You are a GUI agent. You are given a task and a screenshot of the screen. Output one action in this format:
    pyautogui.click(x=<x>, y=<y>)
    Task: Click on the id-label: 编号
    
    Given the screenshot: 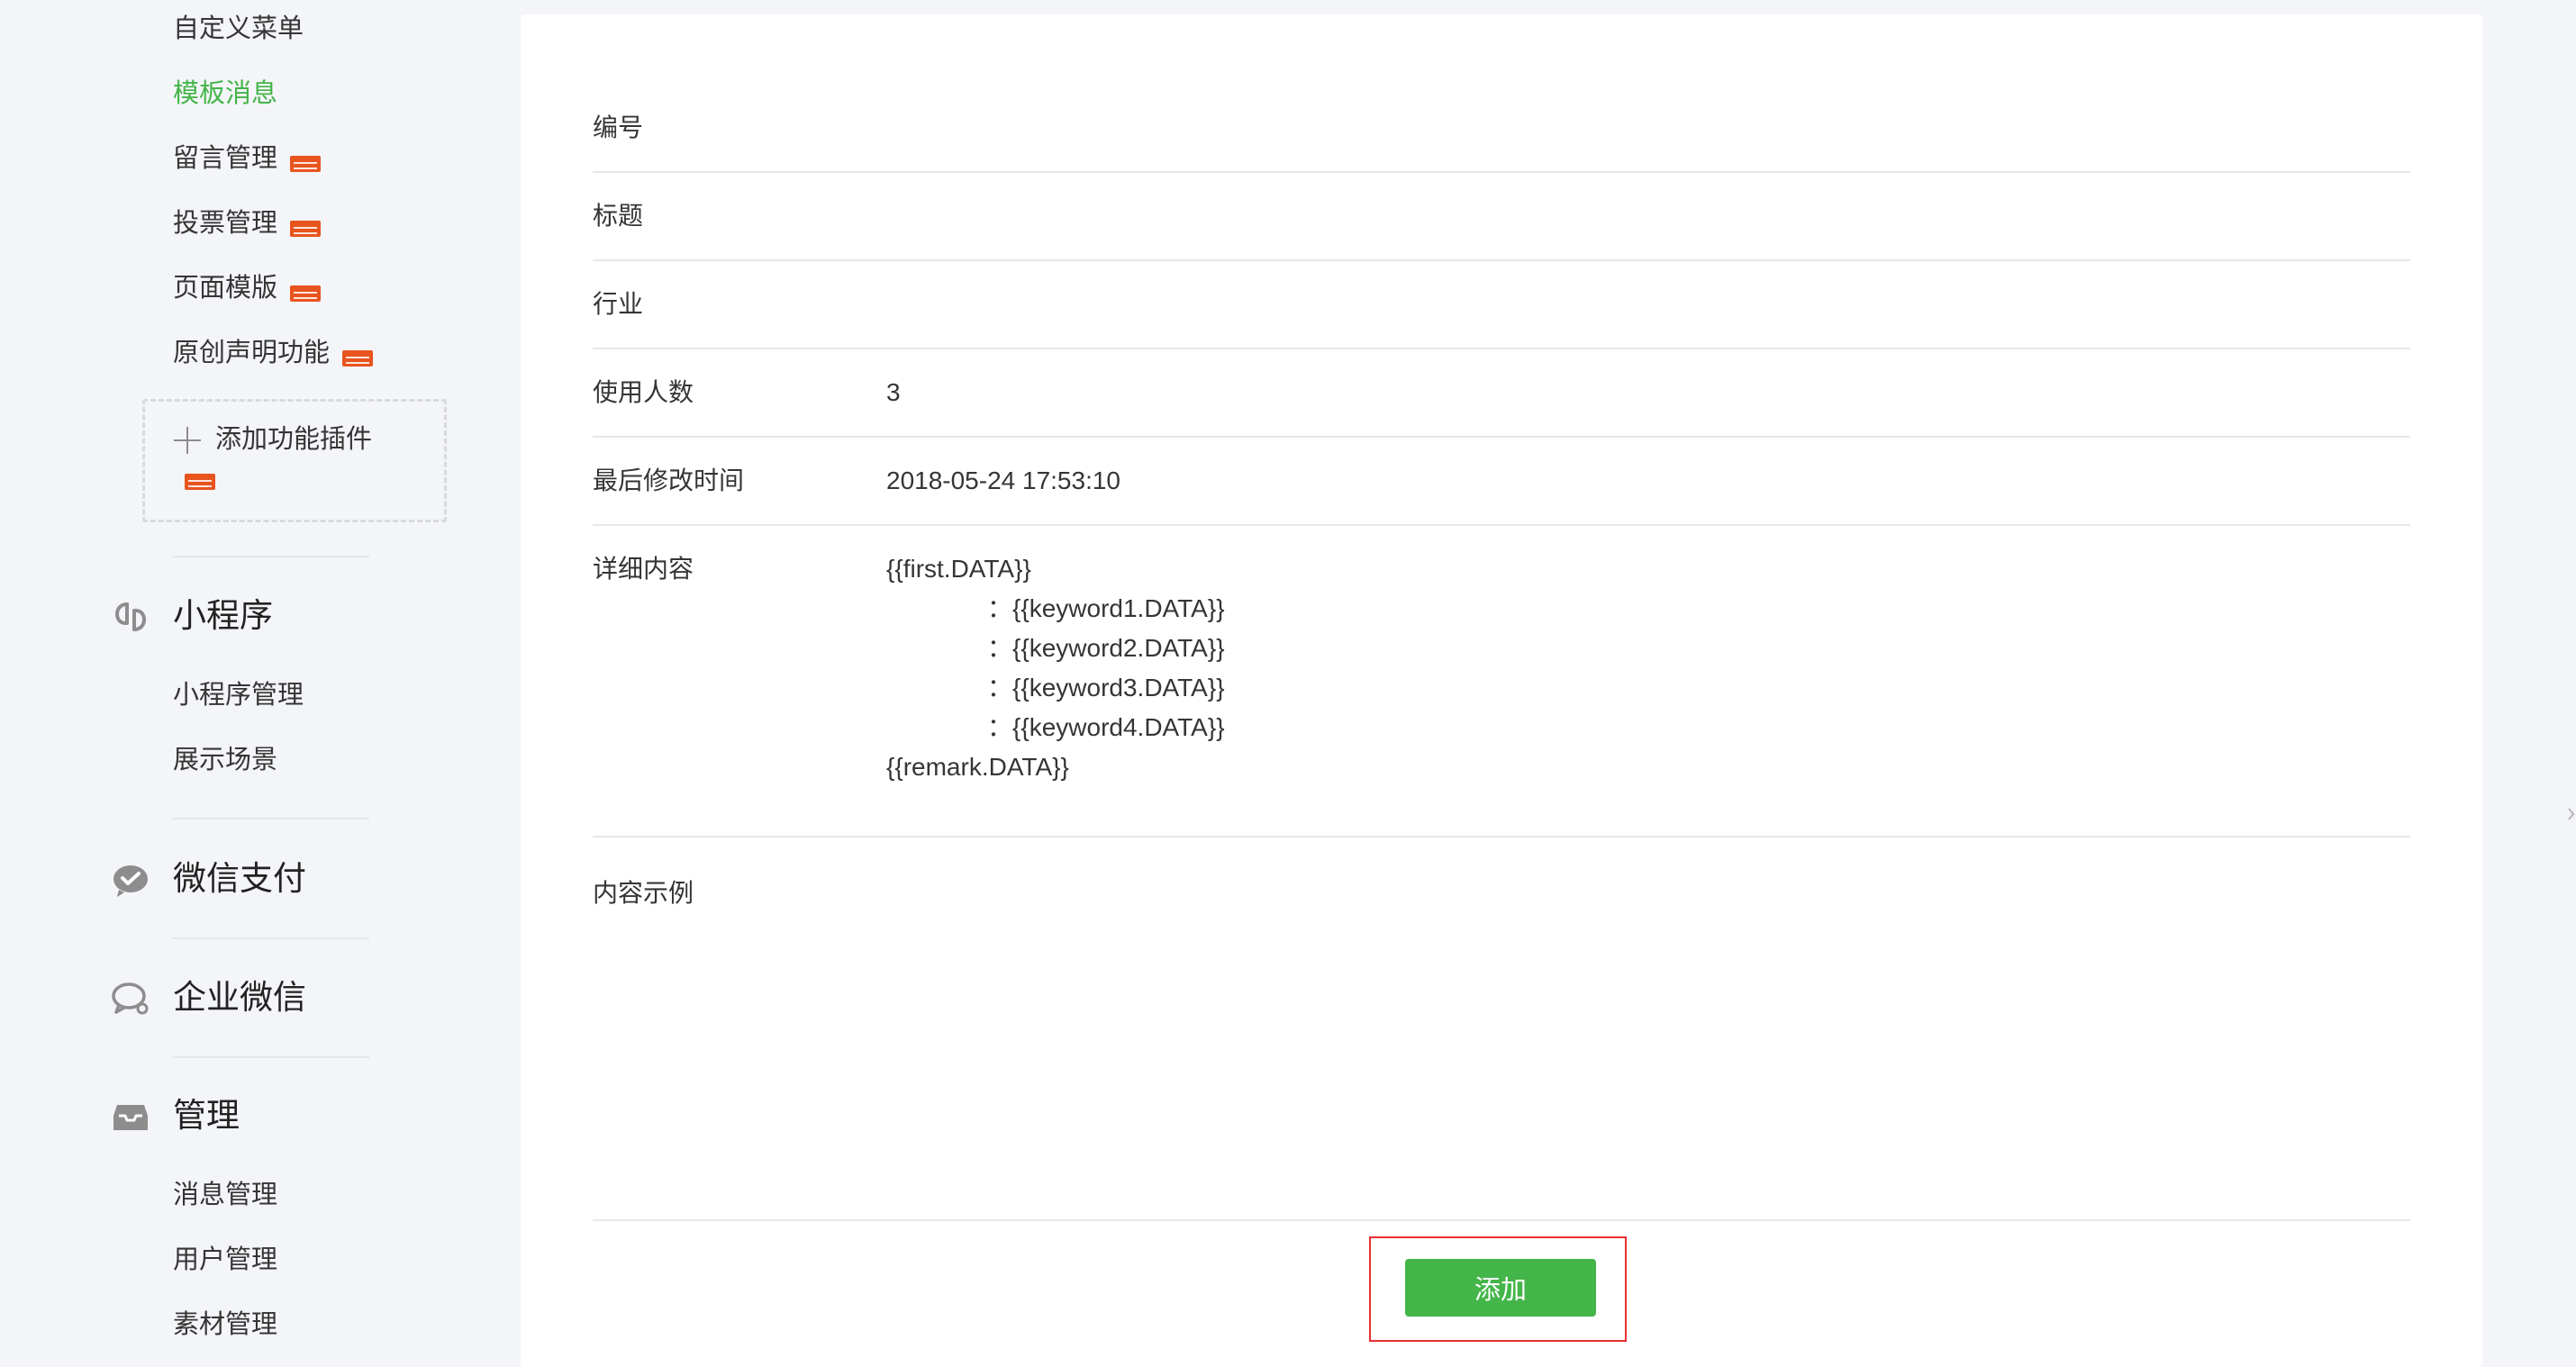 What is the action you would take?
    pyautogui.click(x=618, y=127)
    